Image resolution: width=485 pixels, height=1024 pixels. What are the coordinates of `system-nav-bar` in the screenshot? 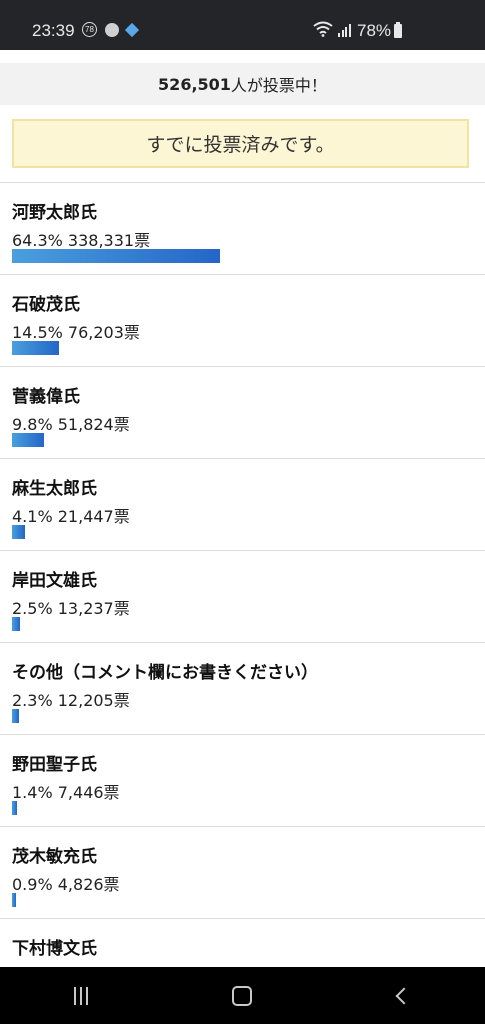 It's located at (242, 995).